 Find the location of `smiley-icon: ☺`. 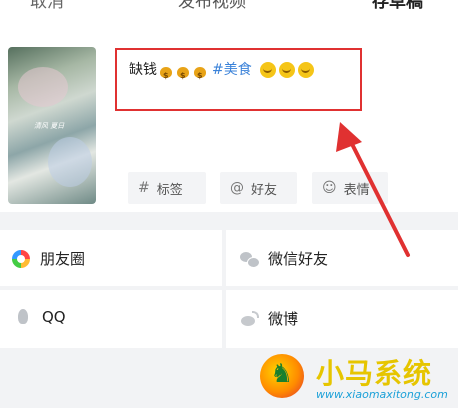

smiley-icon: ☺ is located at coordinates (329, 188).